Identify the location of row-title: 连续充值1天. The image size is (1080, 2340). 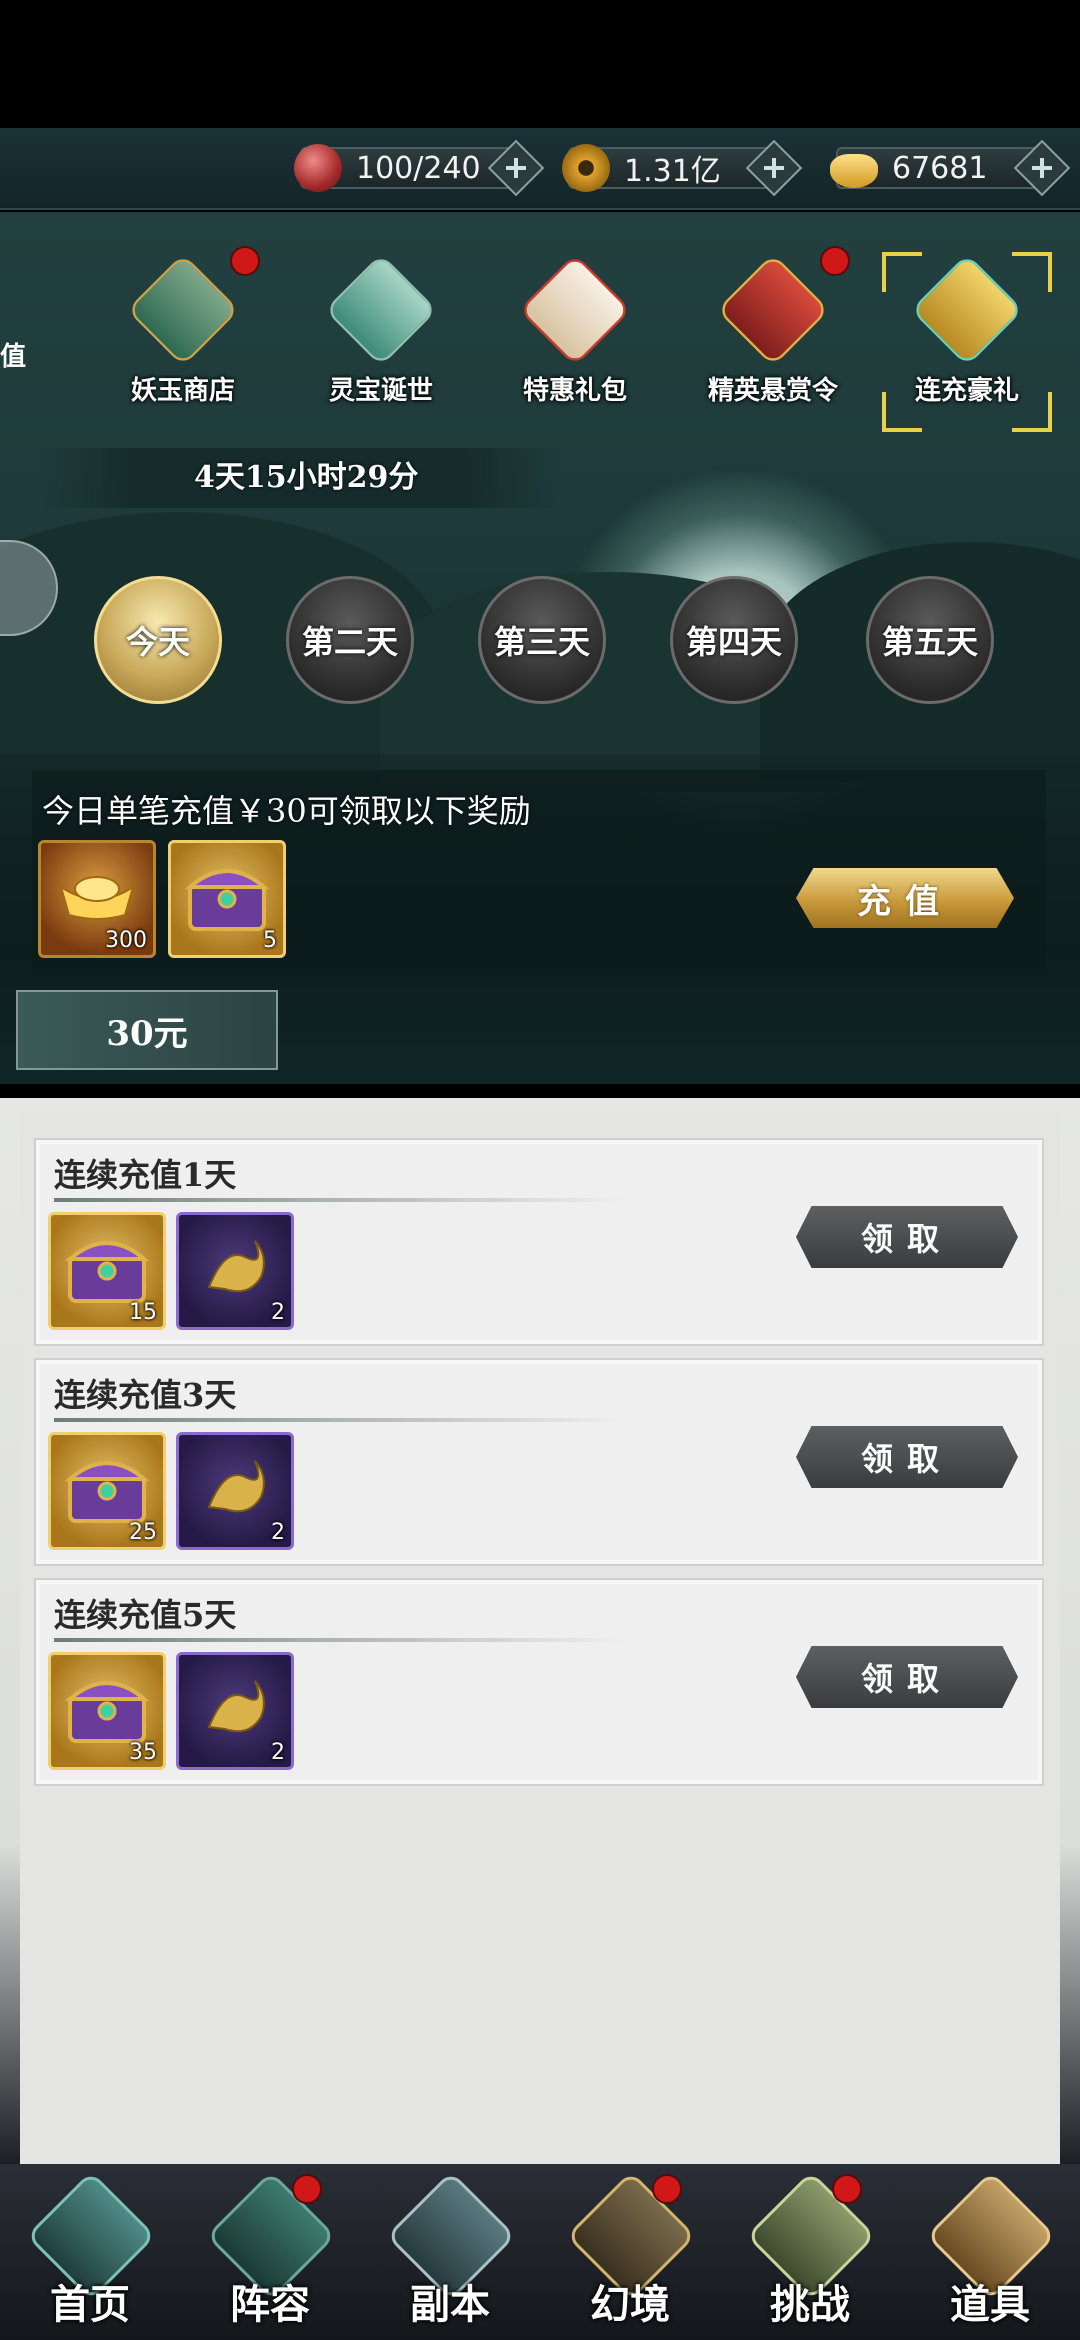
(145, 1175).